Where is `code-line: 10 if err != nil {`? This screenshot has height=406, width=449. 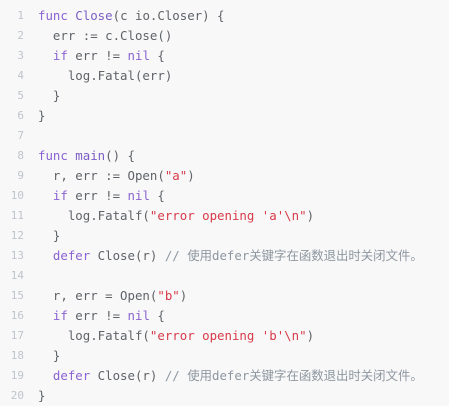 code-line: 10 if err != nil { is located at coordinates (224, 196).